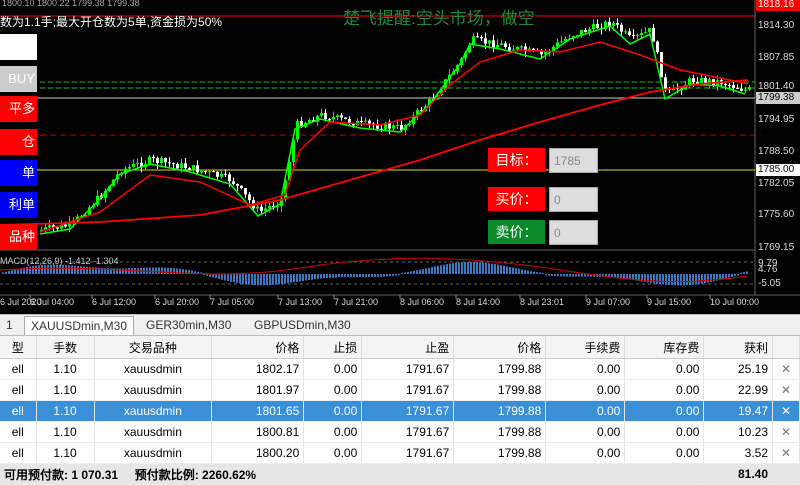 The height and width of the screenshot is (485, 800). I want to click on column-header: 获利, so click(738, 347).